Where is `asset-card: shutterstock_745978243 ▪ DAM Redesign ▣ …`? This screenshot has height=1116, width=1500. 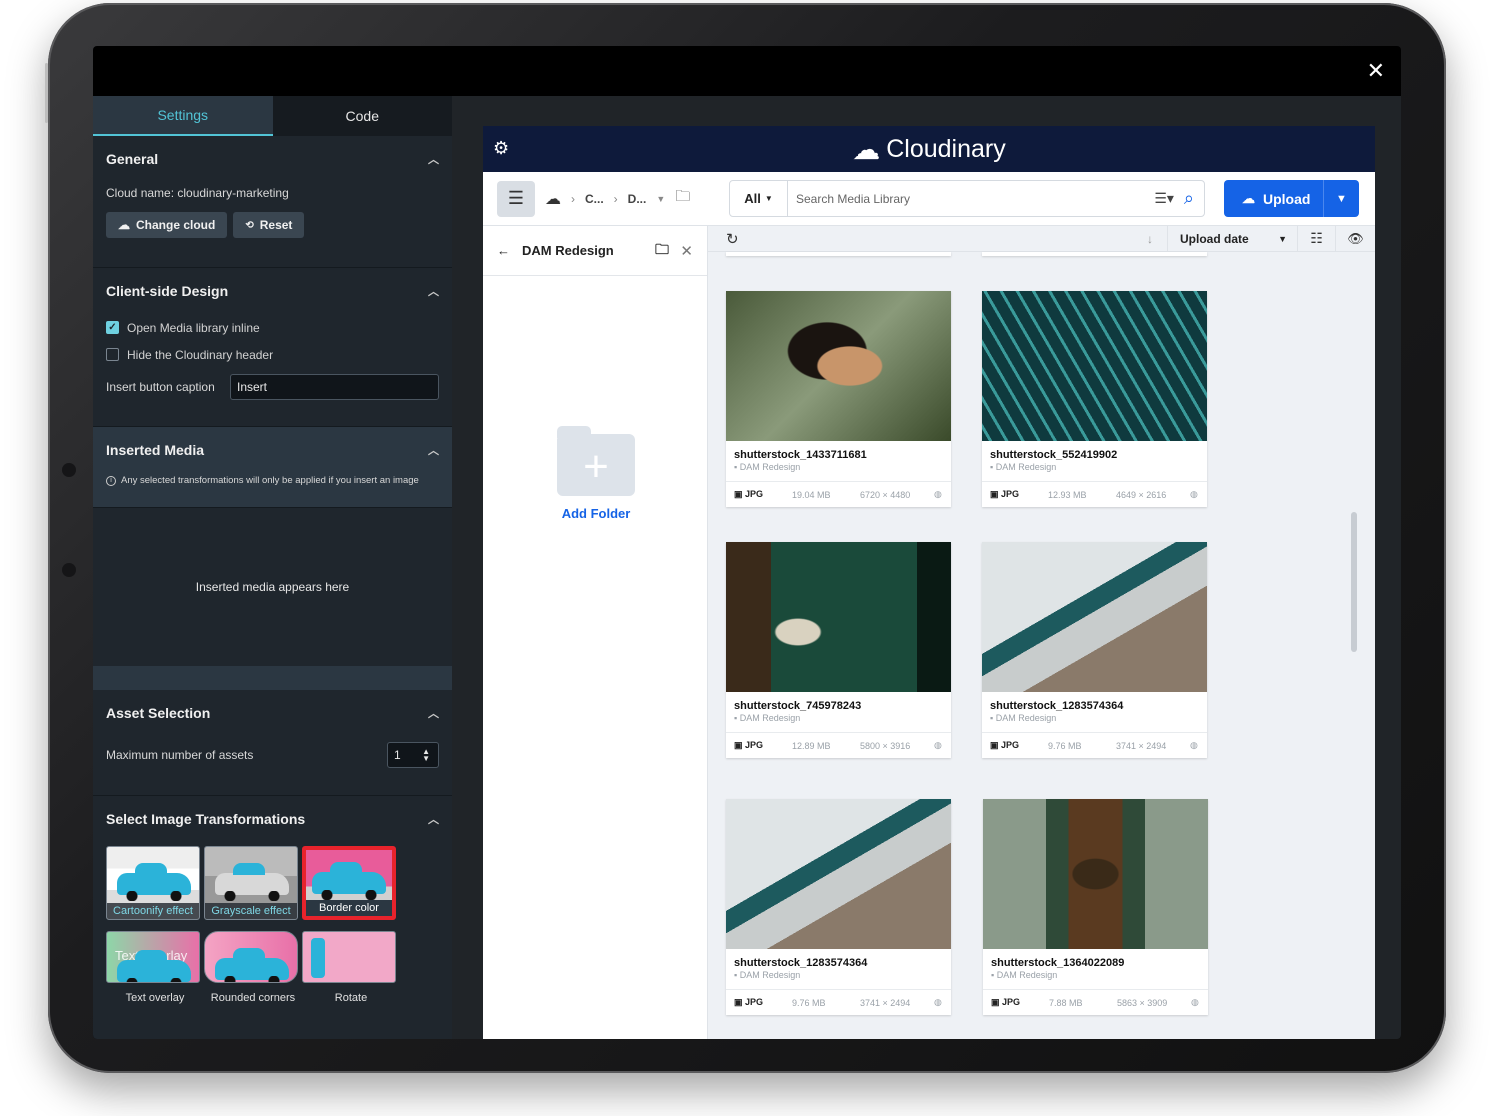
asset-card: shutterstock_745978243 ▪ DAM Redesign ▣ … is located at coordinates (838, 650).